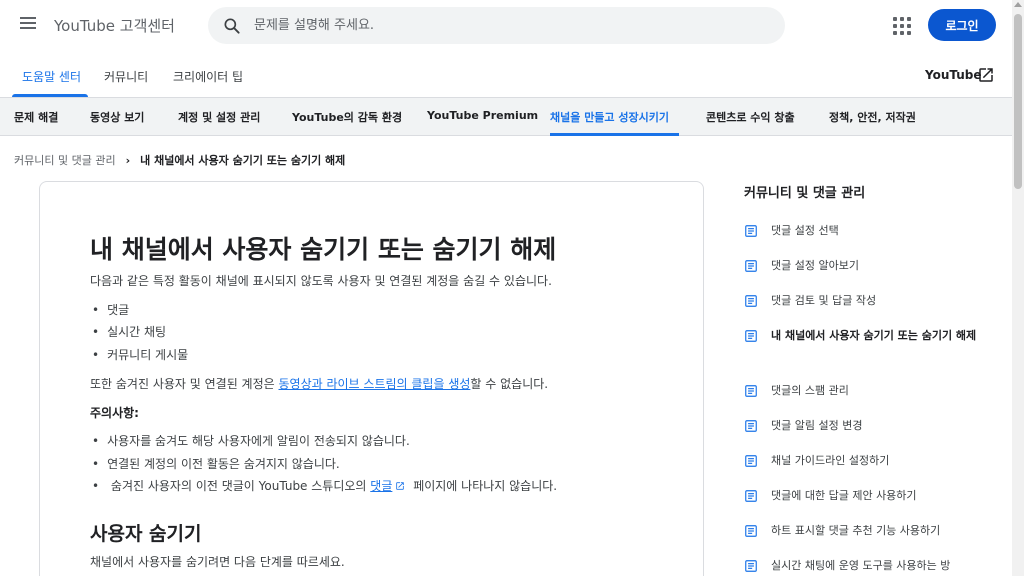 The width and height of the screenshot is (1024, 576). What do you see at coordinates (347, 117) in the screenshot?
I see `tab-supervised: YouTube의 감독 환경` at bounding box center [347, 117].